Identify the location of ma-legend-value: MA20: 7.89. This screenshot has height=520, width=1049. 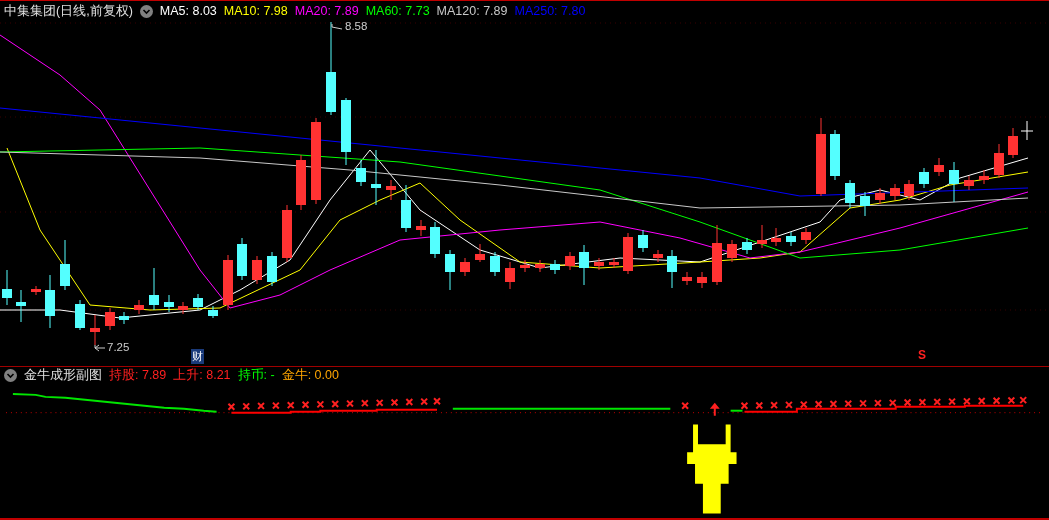
(326, 11).